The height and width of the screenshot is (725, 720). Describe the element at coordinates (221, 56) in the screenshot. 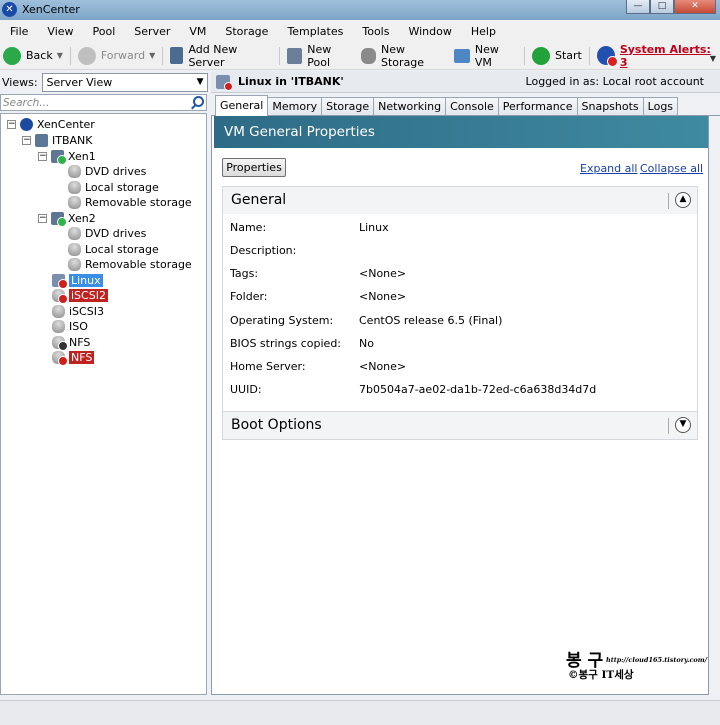

I see `add-new-server-button: Add New Server` at that location.